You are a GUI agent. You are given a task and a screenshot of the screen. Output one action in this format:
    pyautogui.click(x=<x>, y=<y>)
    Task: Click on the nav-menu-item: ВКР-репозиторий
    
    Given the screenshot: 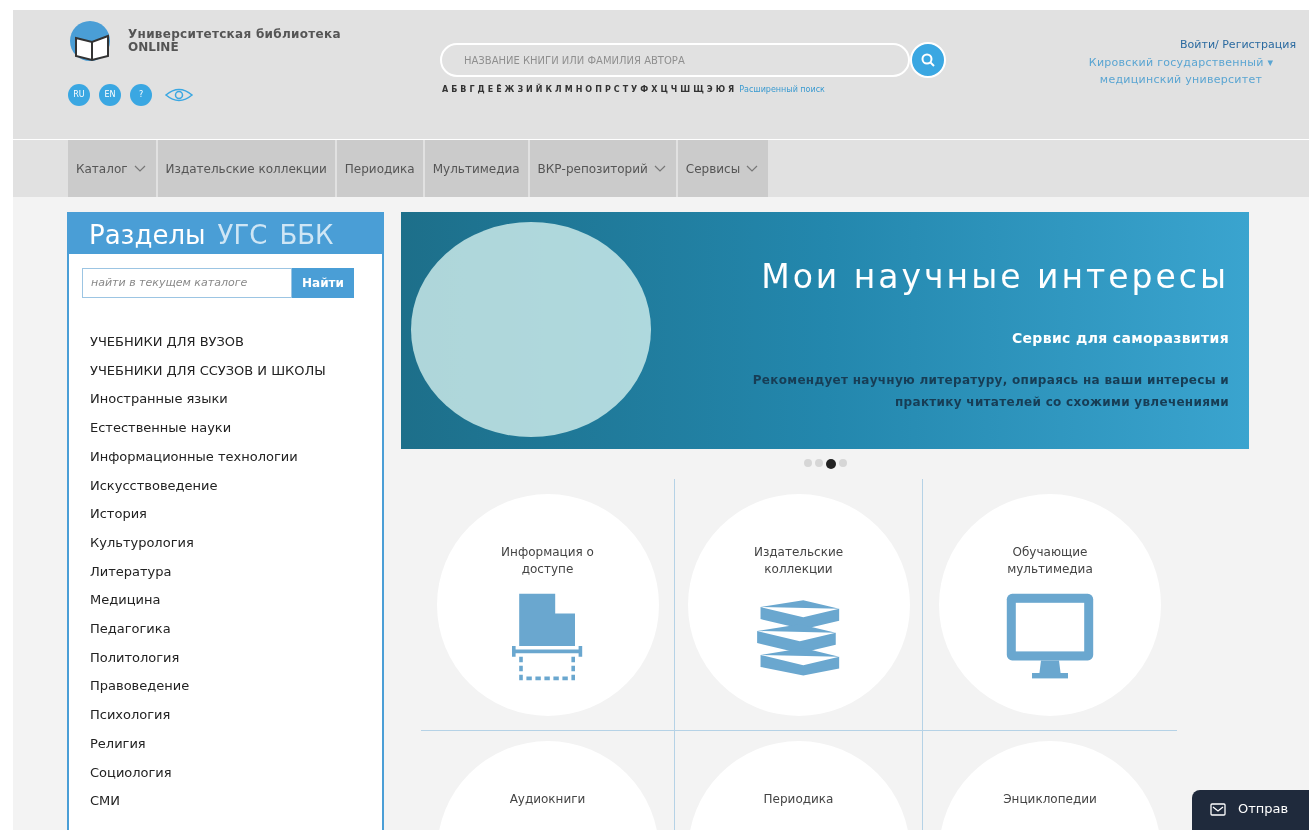 What is the action you would take?
    pyautogui.click(x=602, y=168)
    